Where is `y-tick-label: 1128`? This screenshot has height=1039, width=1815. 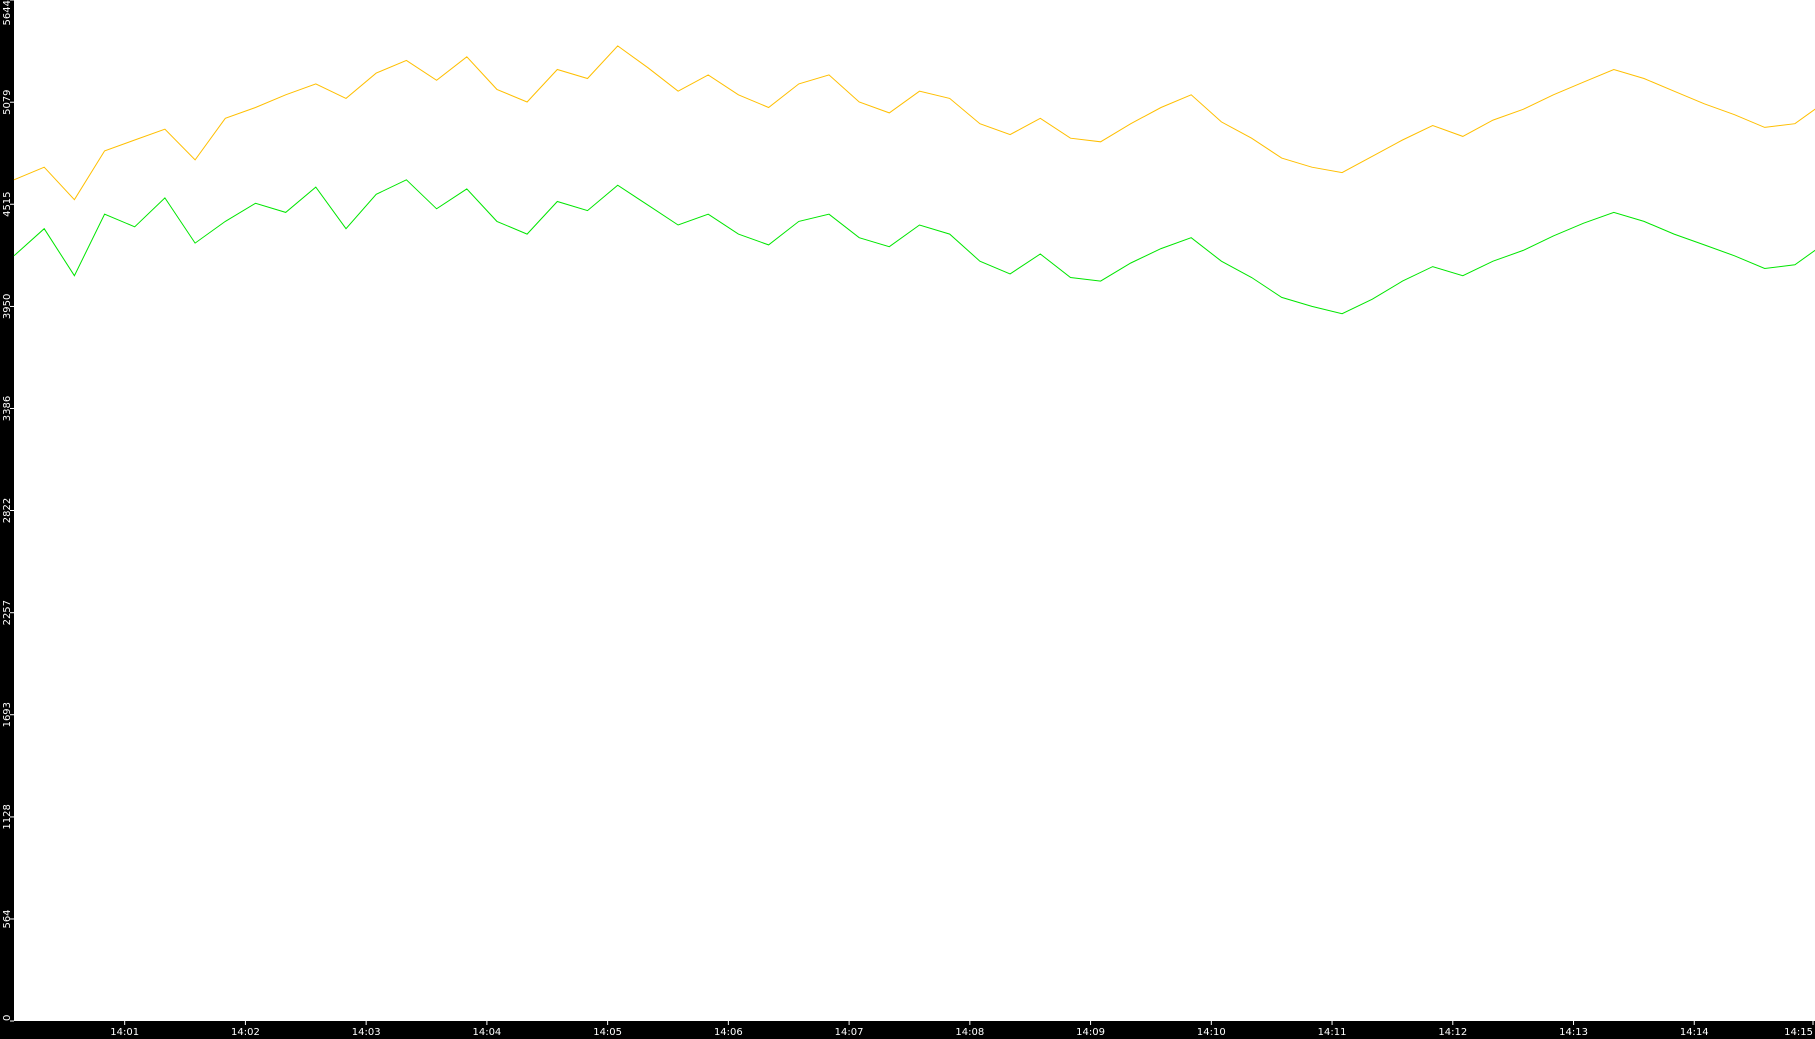 y-tick-label: 1128 is located at coordinates (7, 816).